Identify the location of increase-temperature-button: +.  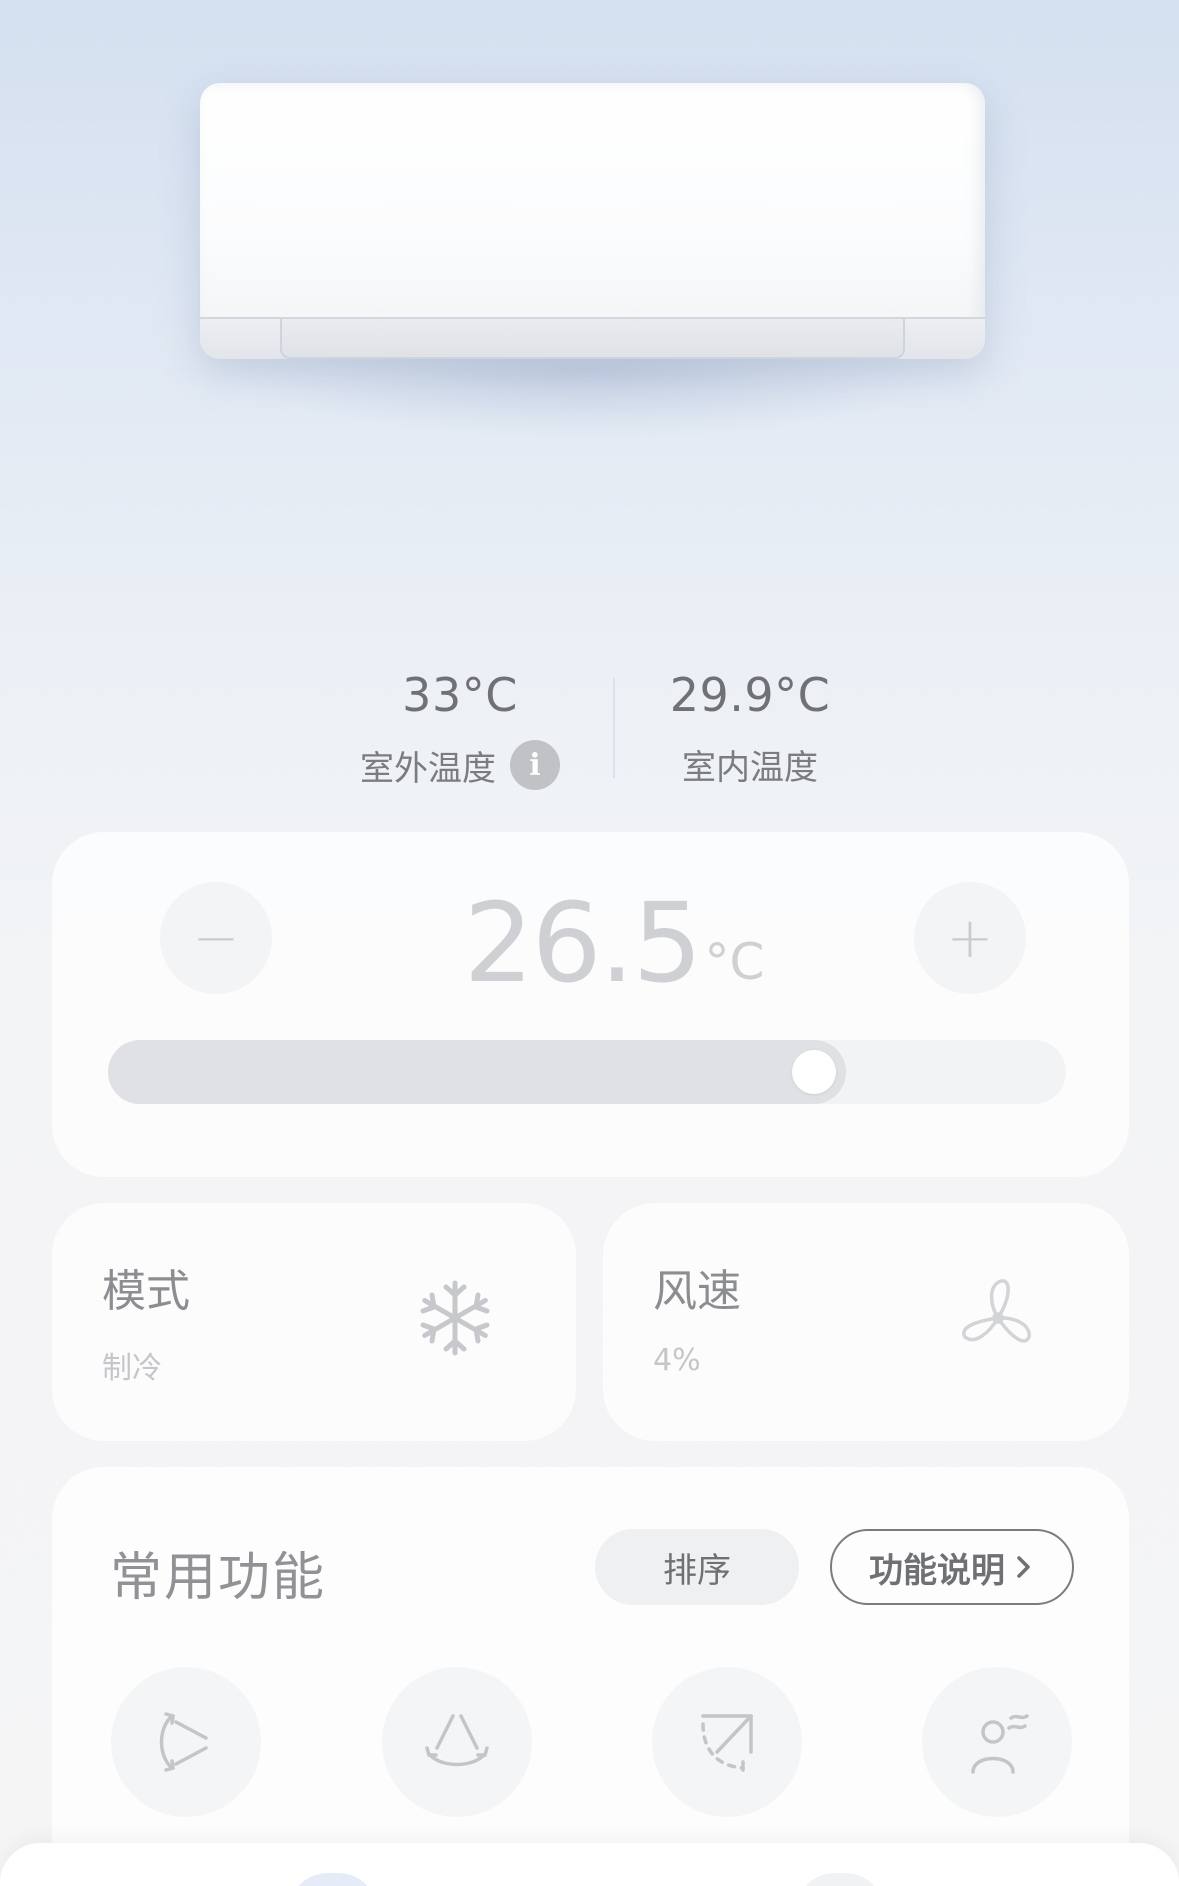
(970, 938).